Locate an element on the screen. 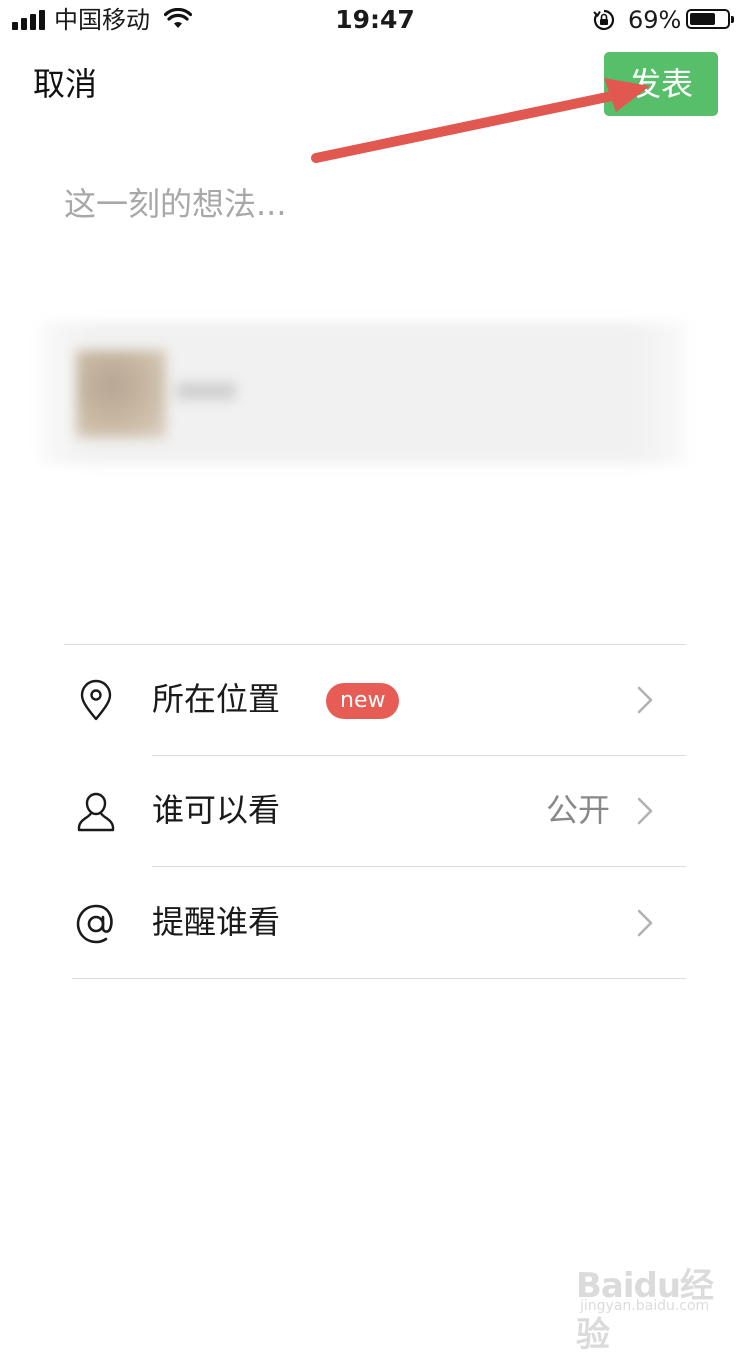  mention-option: 提醒谁看 is located at coordinates (375, 923).